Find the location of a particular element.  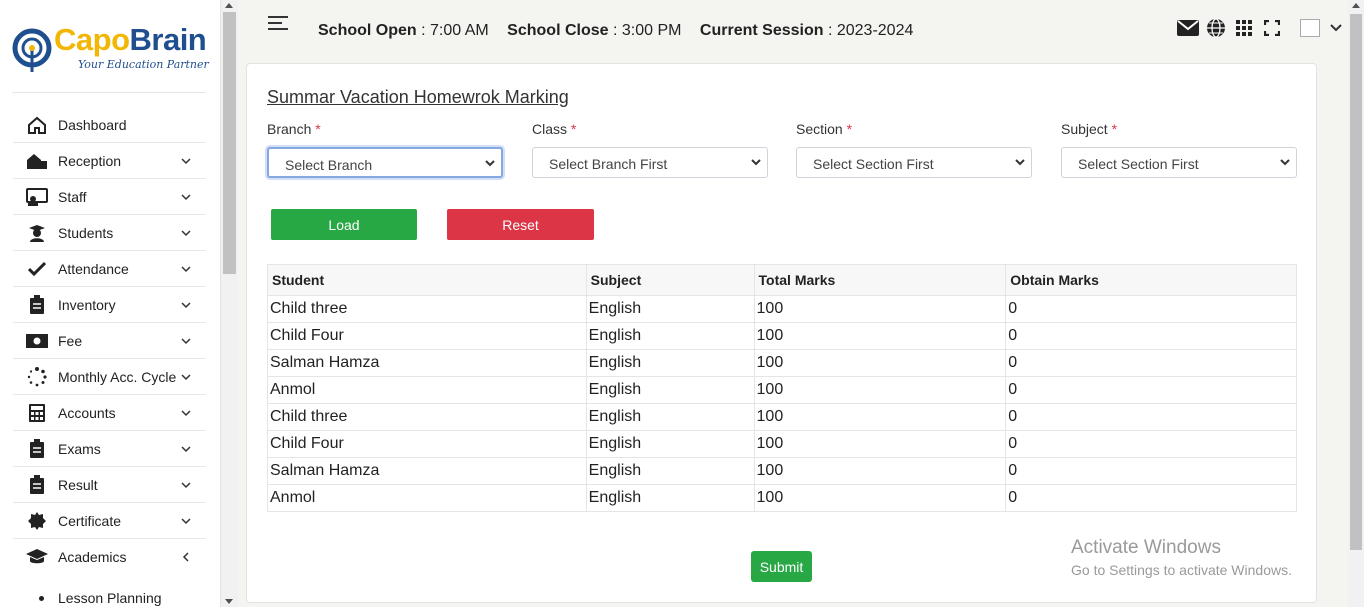

sidebar-item-label: Accounts is located at coordinates (87, 412).